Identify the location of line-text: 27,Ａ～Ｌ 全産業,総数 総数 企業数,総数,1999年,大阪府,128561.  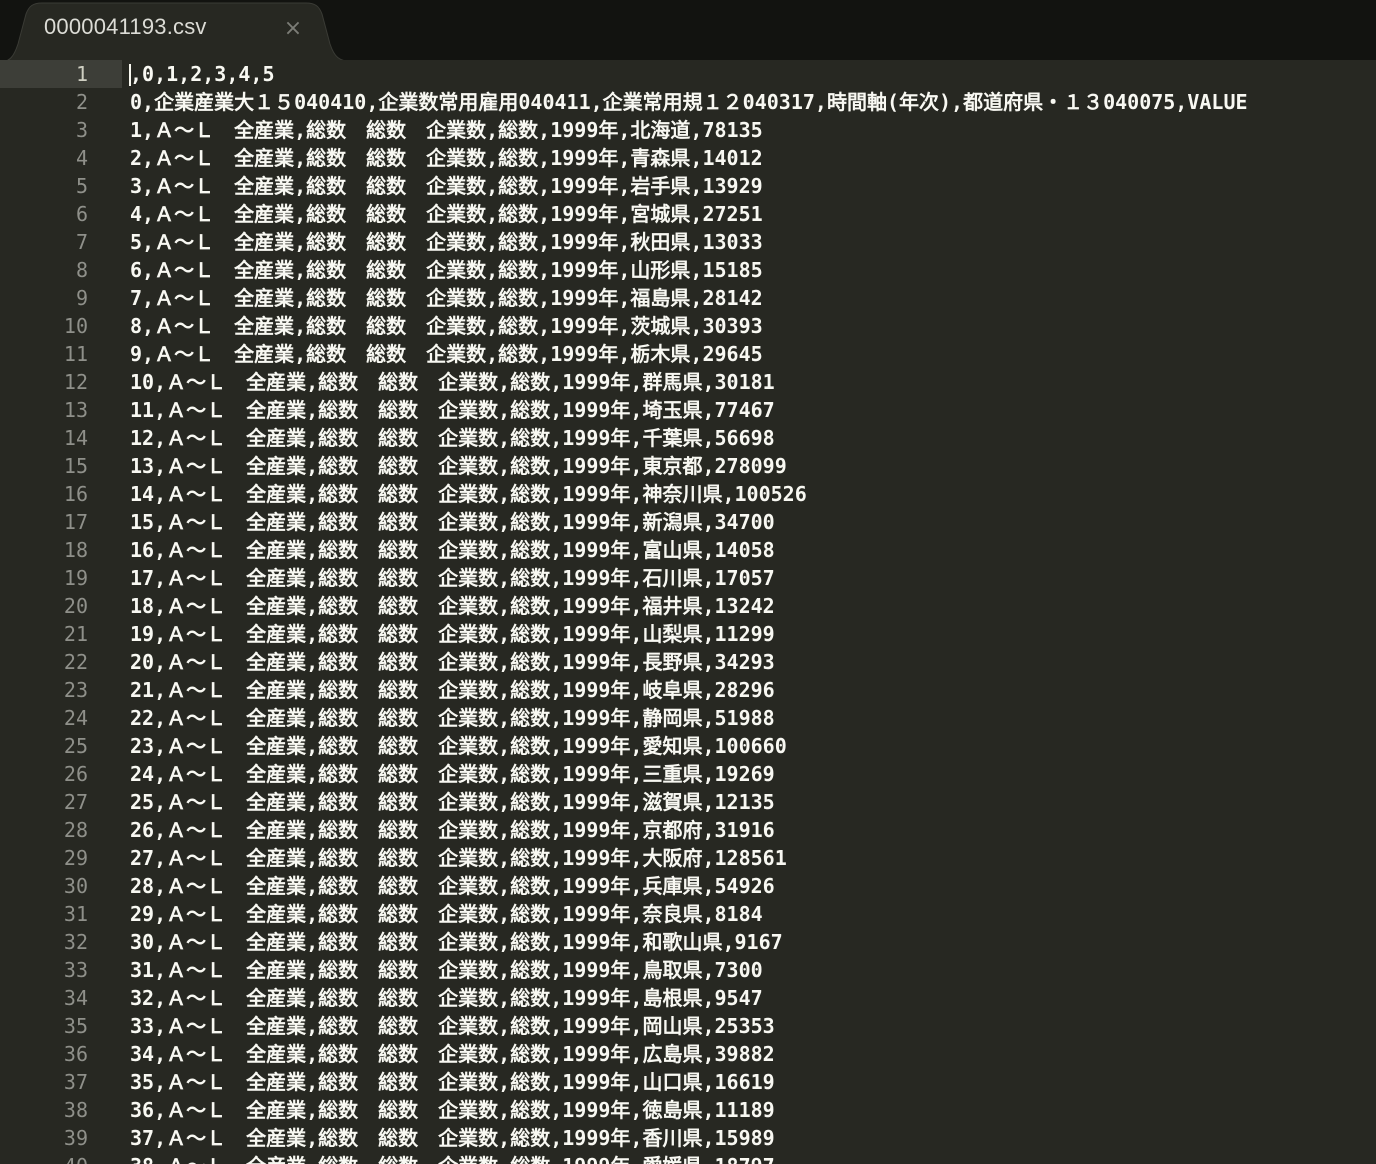
(458, 858).